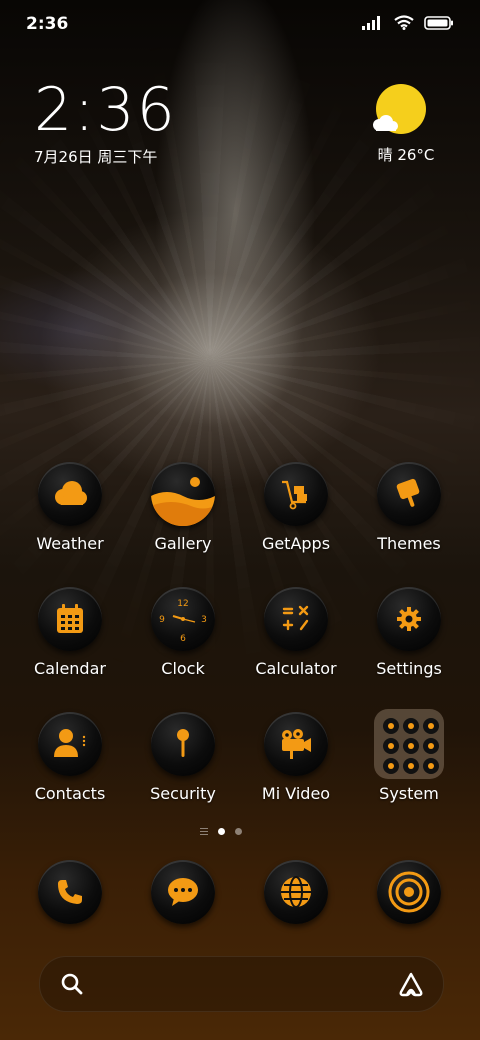 The width and height of the screenshot is (480, 1040). I want to click on browser-icon, so click(296, 892).